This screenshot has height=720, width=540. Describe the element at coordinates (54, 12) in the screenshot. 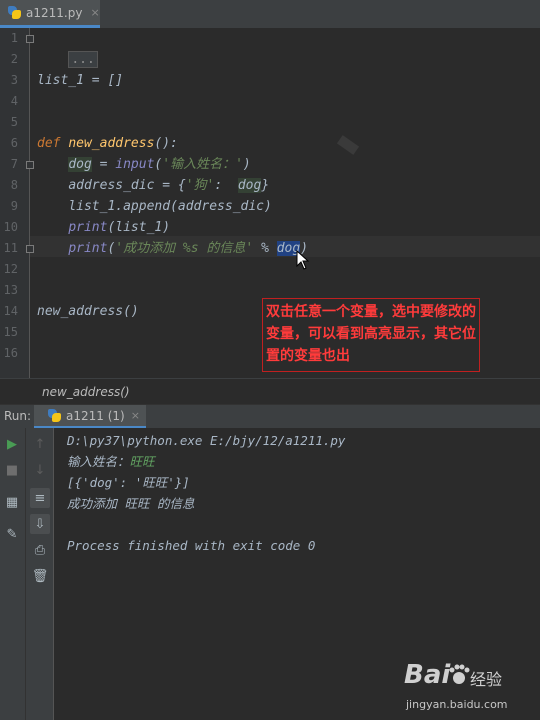

I see `tab-filename: a1211.py` at that location.